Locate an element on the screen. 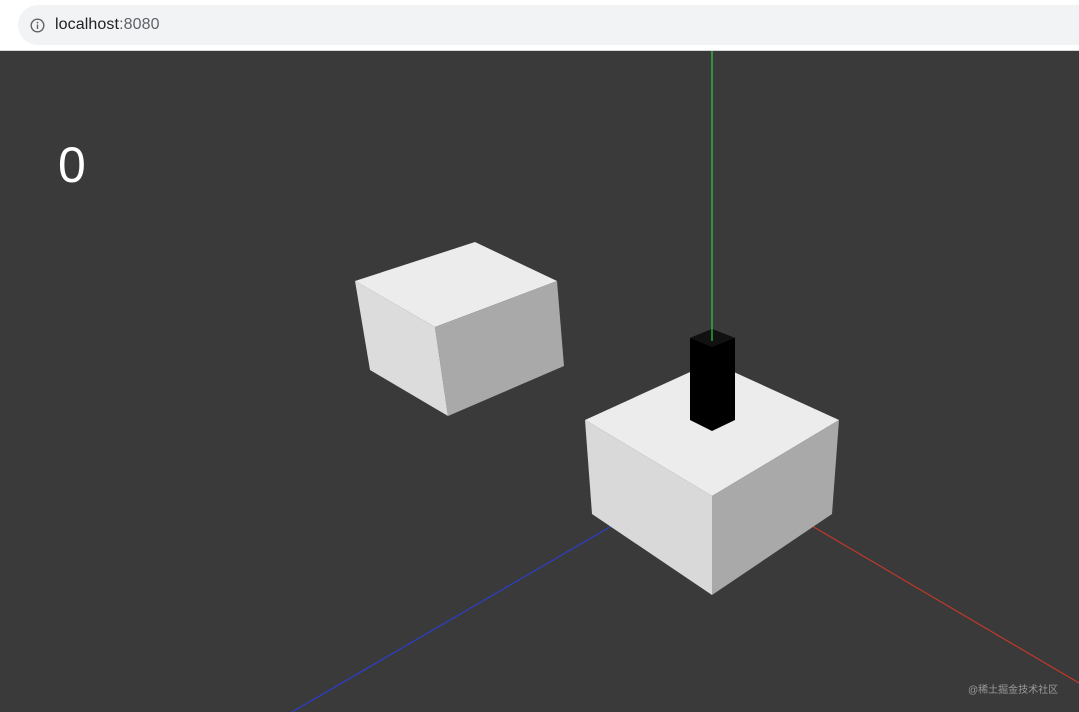  address-bar: localhost:8080 is located at coordinates (548, 25).